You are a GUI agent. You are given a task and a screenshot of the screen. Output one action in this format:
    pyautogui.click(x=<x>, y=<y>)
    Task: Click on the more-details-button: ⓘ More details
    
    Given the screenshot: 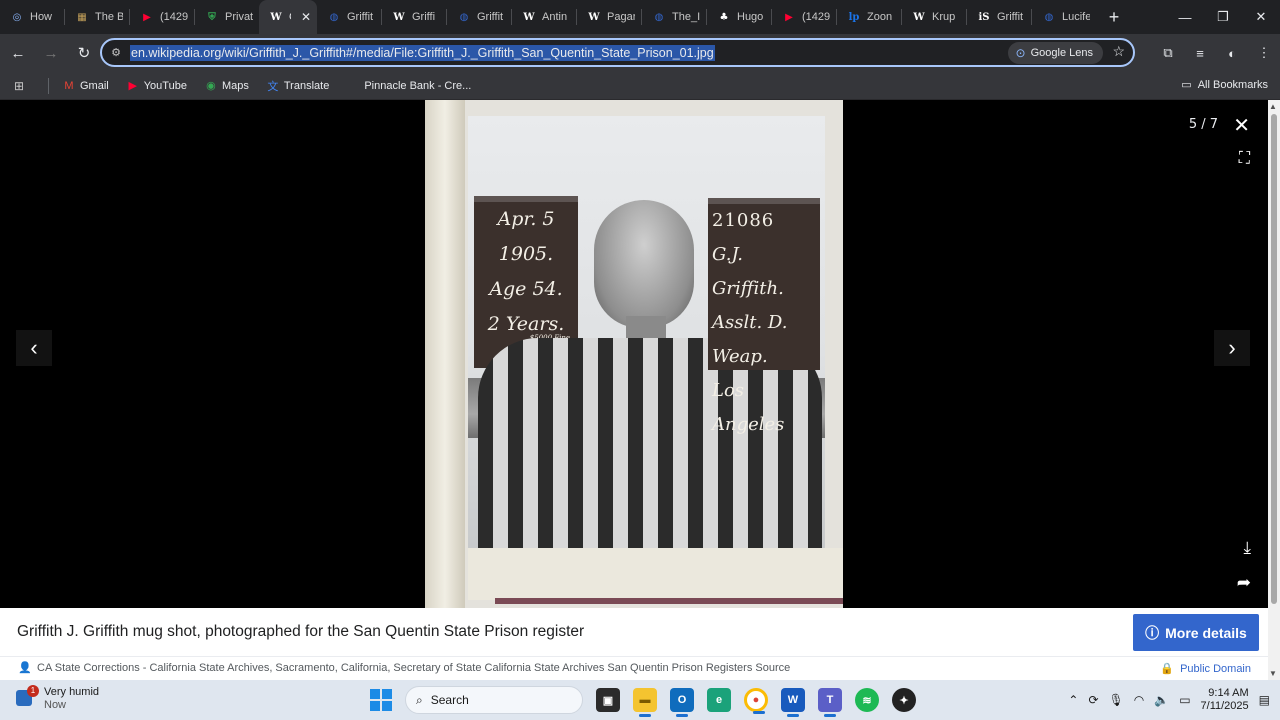 What is the action you would take?
    pyautogui.click(x=1196, y=632)
    